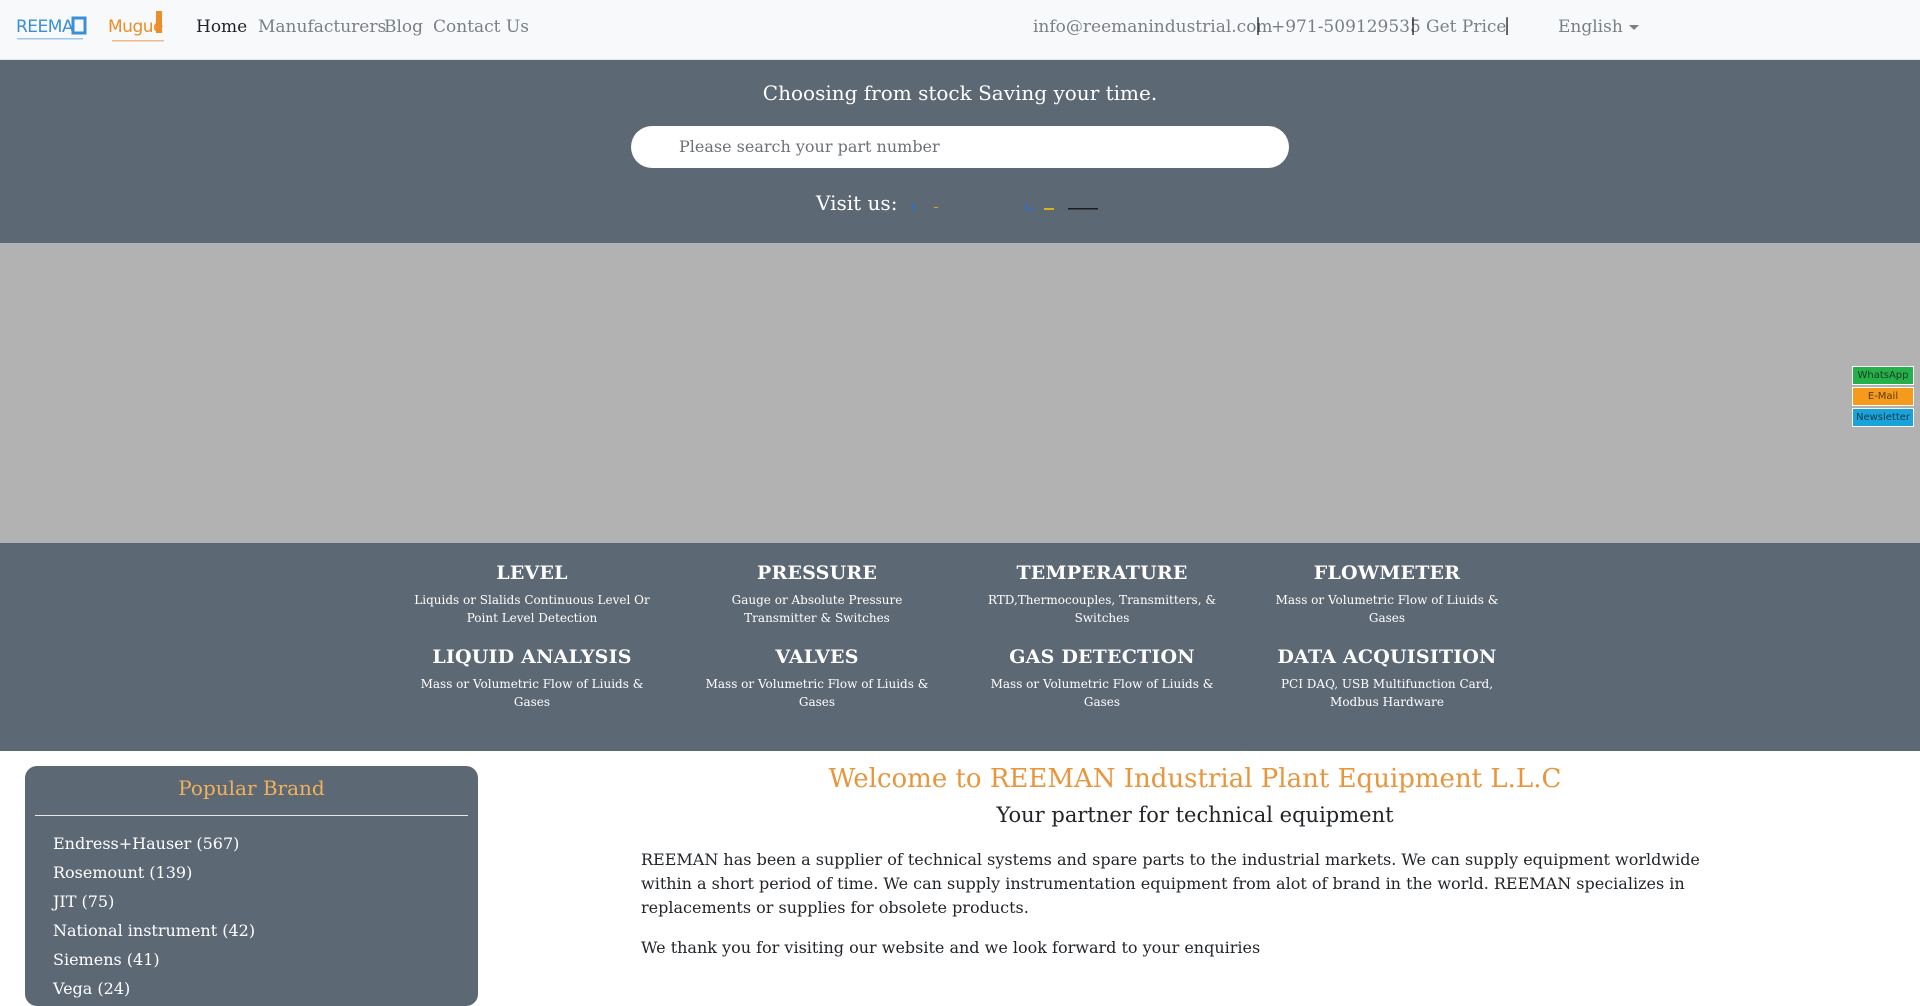 The image size is (1920, 1006). Describe the element at coordinates (322, 27) in the screenshot. I see `nav-manufacturers: Manufacturers` at that location.